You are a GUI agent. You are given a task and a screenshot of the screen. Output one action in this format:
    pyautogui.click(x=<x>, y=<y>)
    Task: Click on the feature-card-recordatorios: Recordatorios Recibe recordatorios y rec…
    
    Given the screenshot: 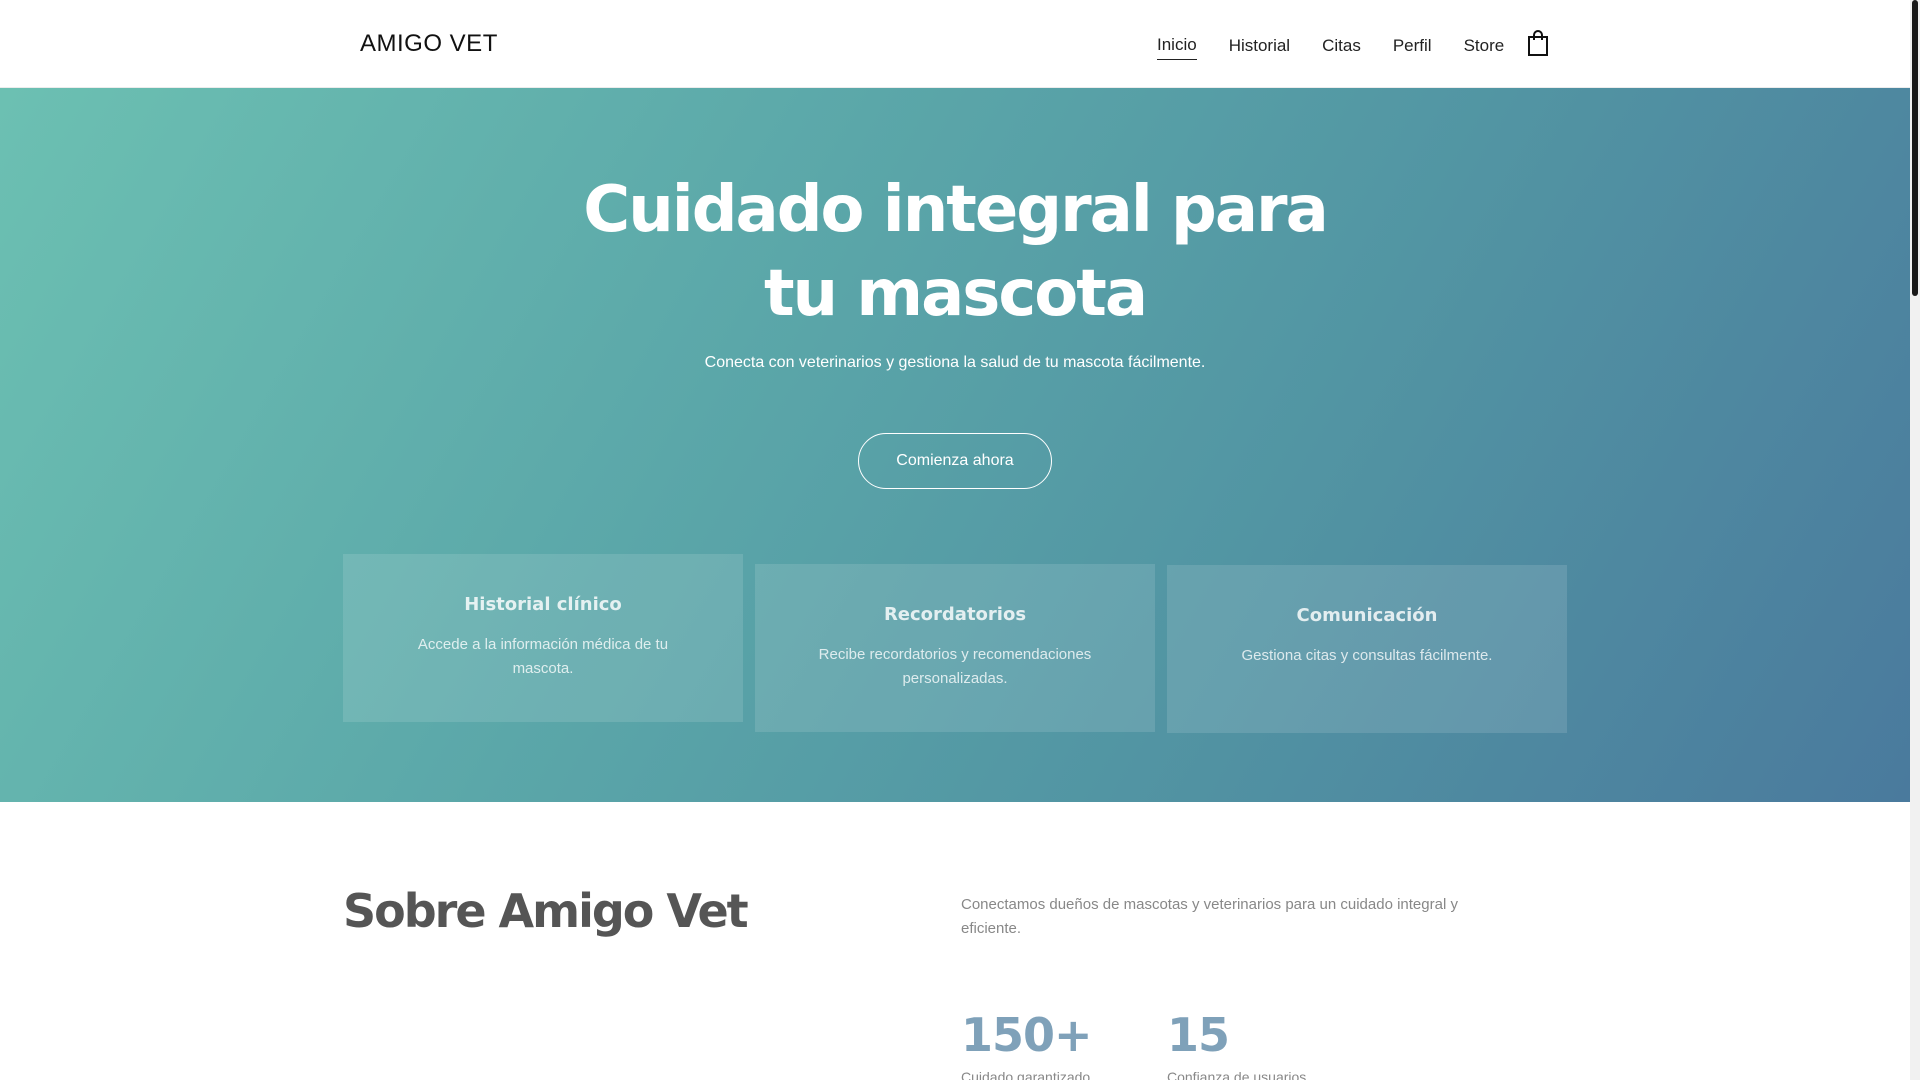 What is the action you would take?
    pyautogui.click(x=955, y=648)
    